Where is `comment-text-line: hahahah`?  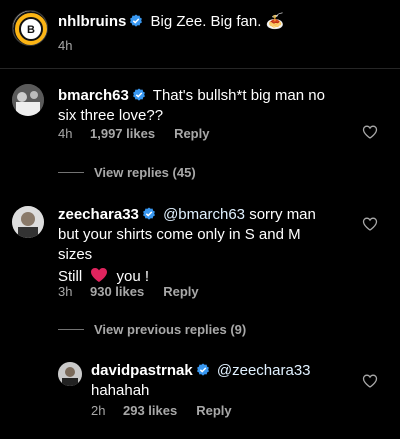
comment-text-line: hahahah is located at coordinates (120, 390).